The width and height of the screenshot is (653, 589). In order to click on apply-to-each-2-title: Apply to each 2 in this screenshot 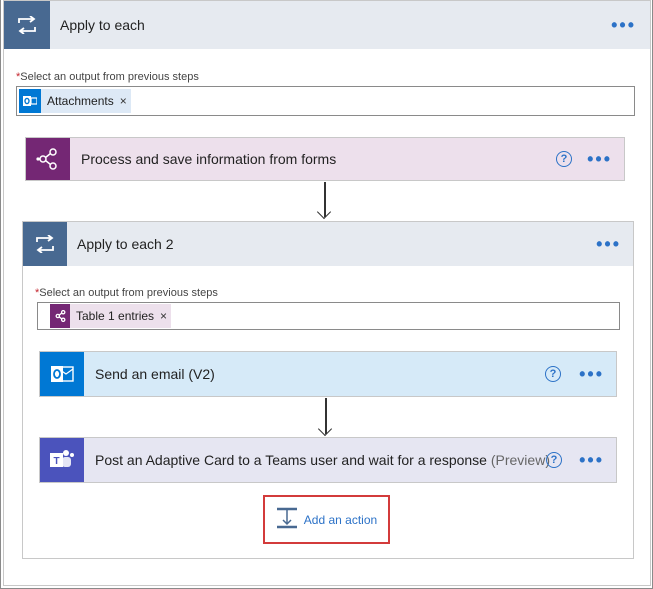, I will do `click(125, 244)`.